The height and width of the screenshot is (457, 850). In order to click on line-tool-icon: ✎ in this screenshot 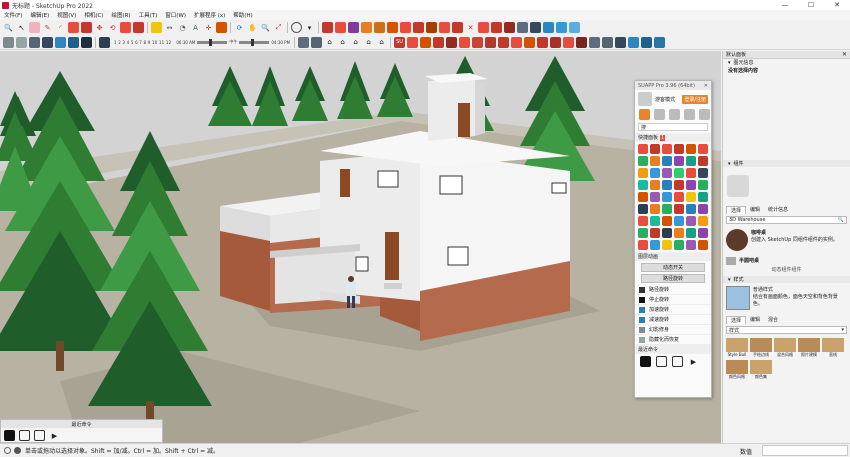, I will do `click(47, 27)`.